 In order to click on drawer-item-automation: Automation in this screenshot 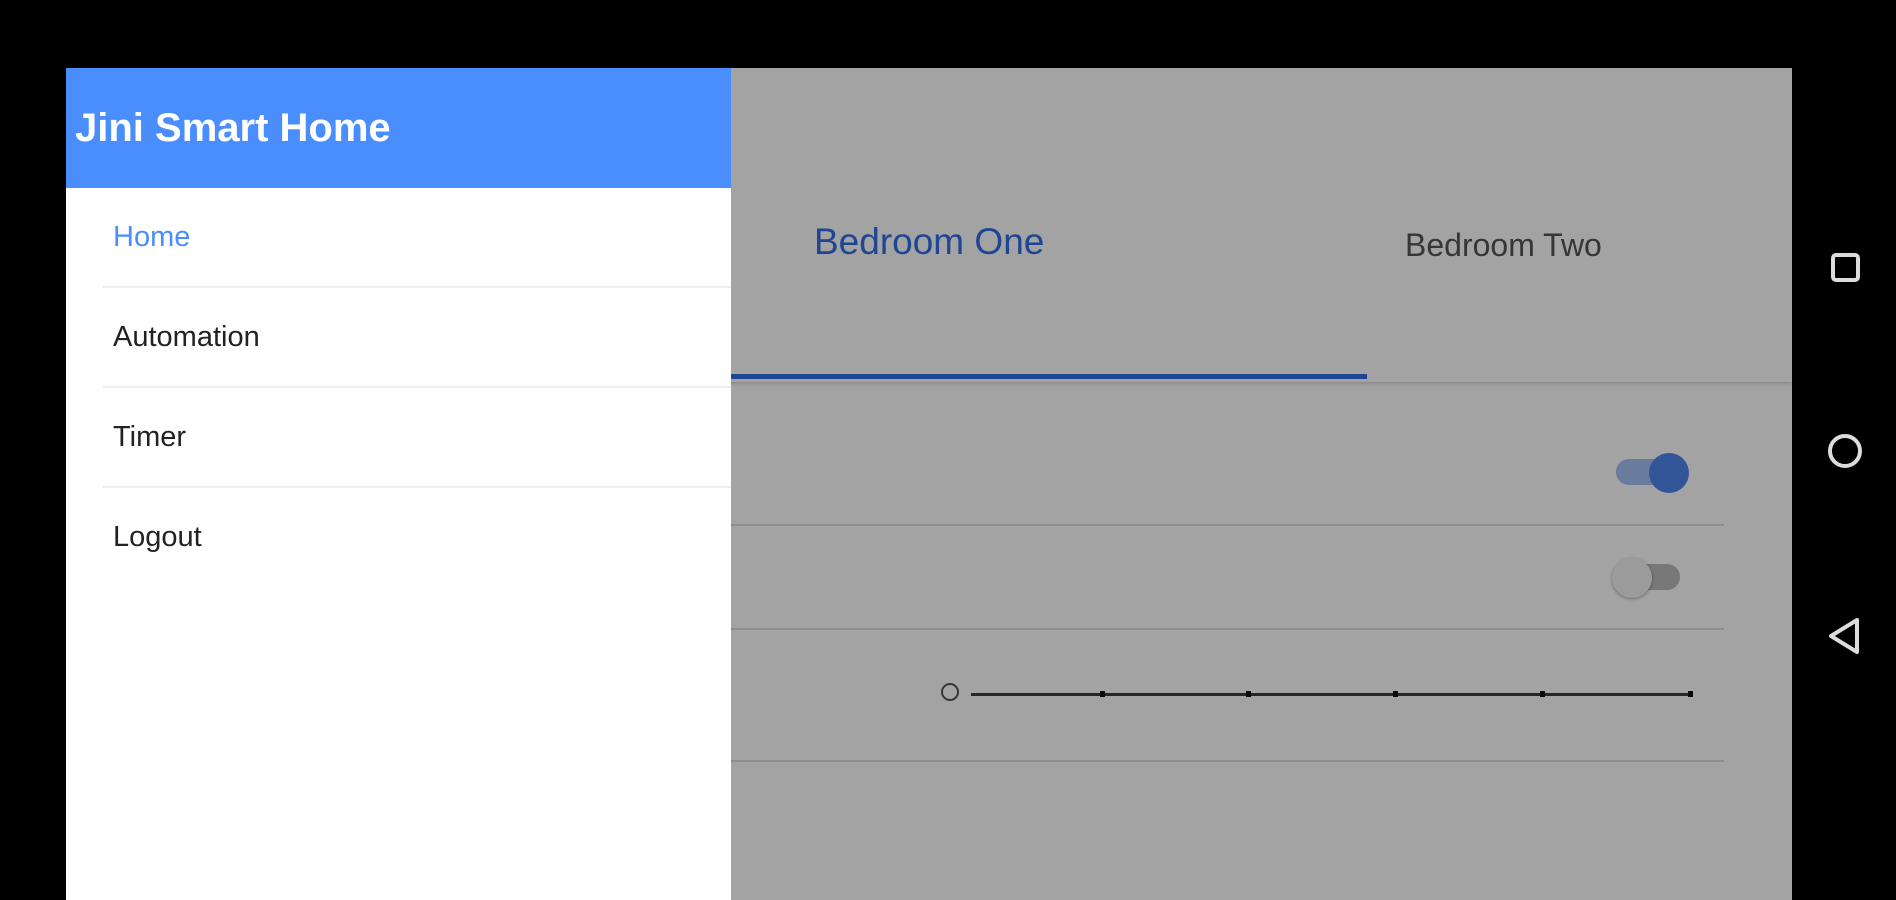, I will do `click(398, 337)`.